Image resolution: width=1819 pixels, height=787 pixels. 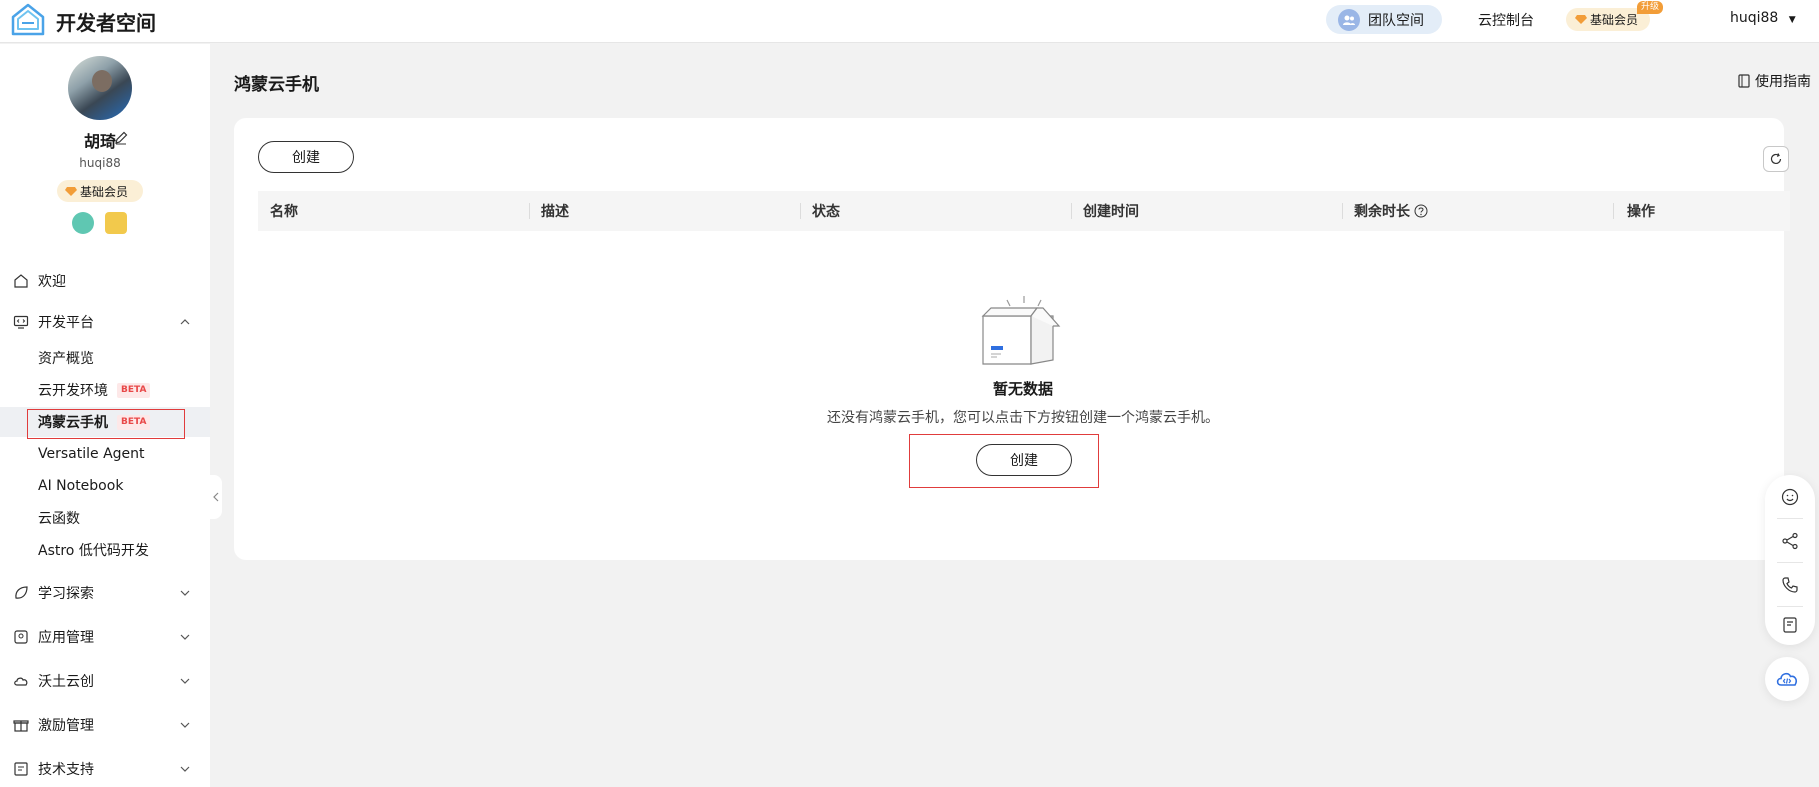 I want to click on feedback-button, so click(x=1790, y=497).